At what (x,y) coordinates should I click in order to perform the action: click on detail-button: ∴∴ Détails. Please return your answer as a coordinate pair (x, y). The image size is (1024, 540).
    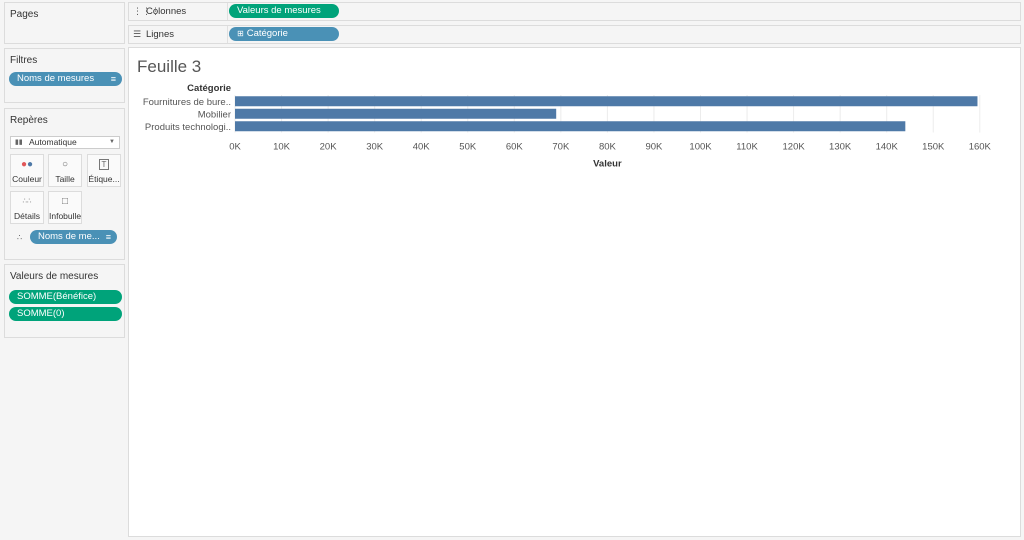
    Looking at the image, I should click on (27, 207).